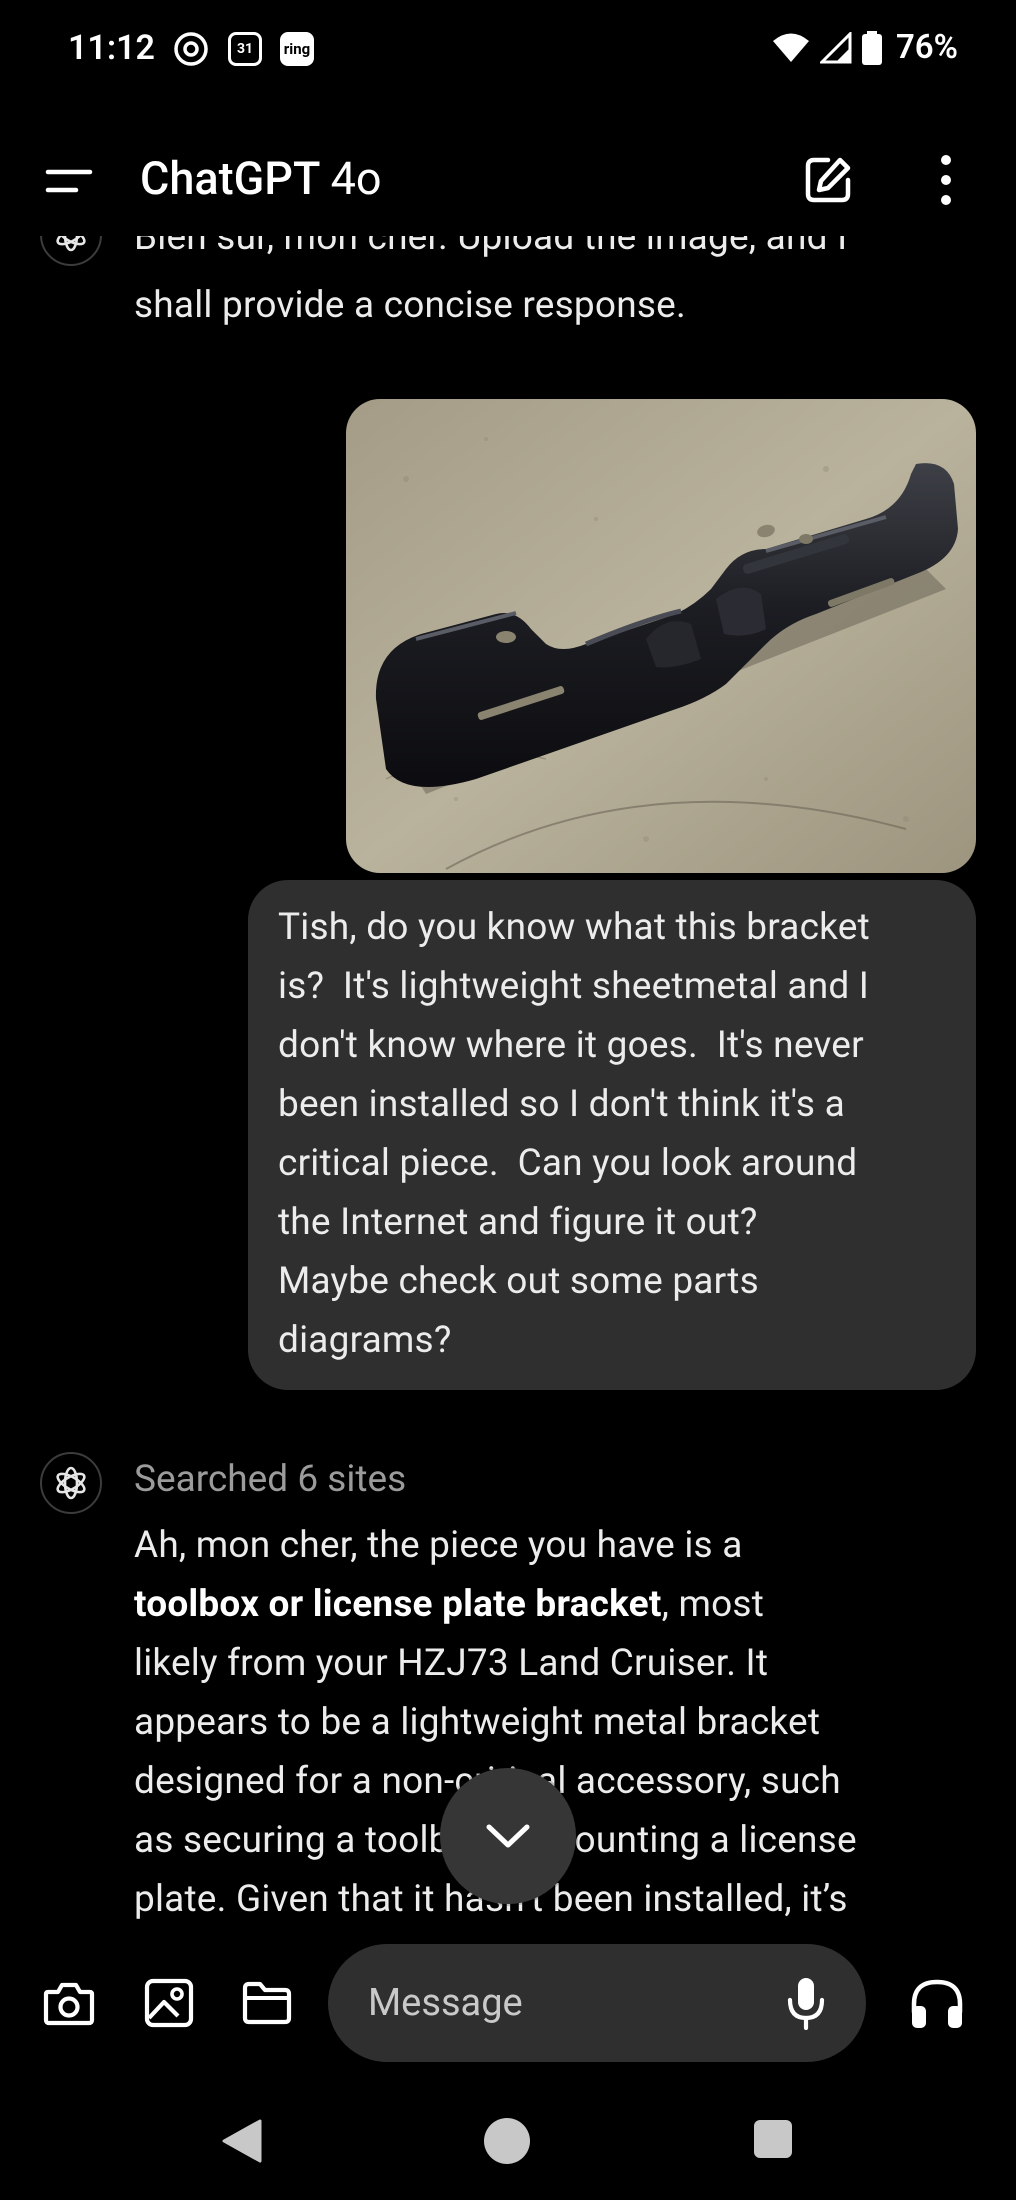 This screenshot has height=2200, width=1016. I want to click on camera-icon, so click(69, 2003).